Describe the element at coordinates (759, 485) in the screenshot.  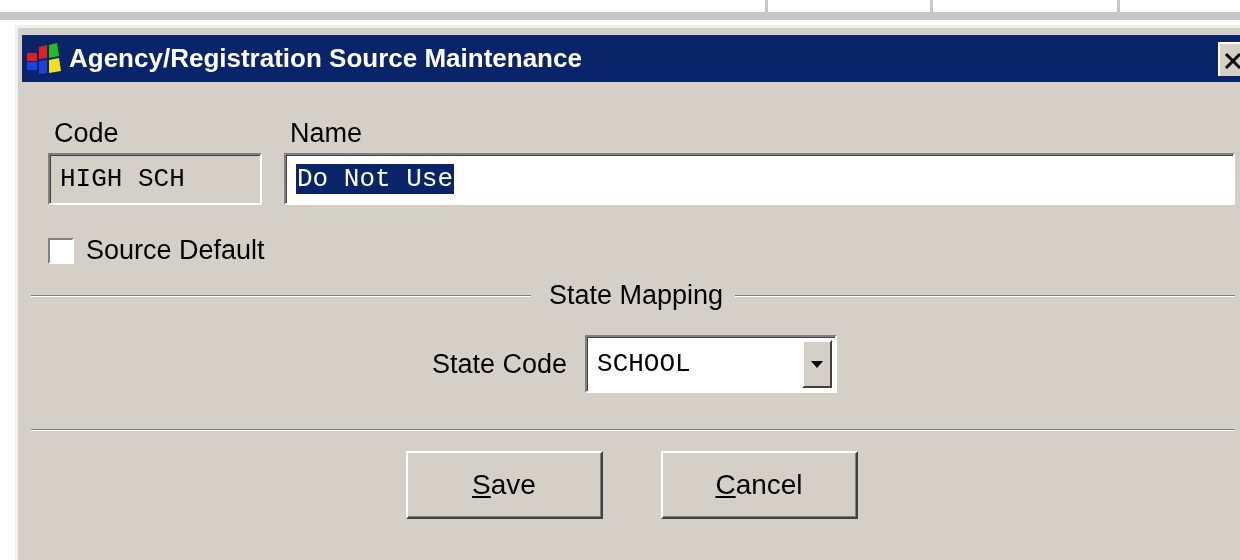
I see `cancel-button: Cancel` at that location.